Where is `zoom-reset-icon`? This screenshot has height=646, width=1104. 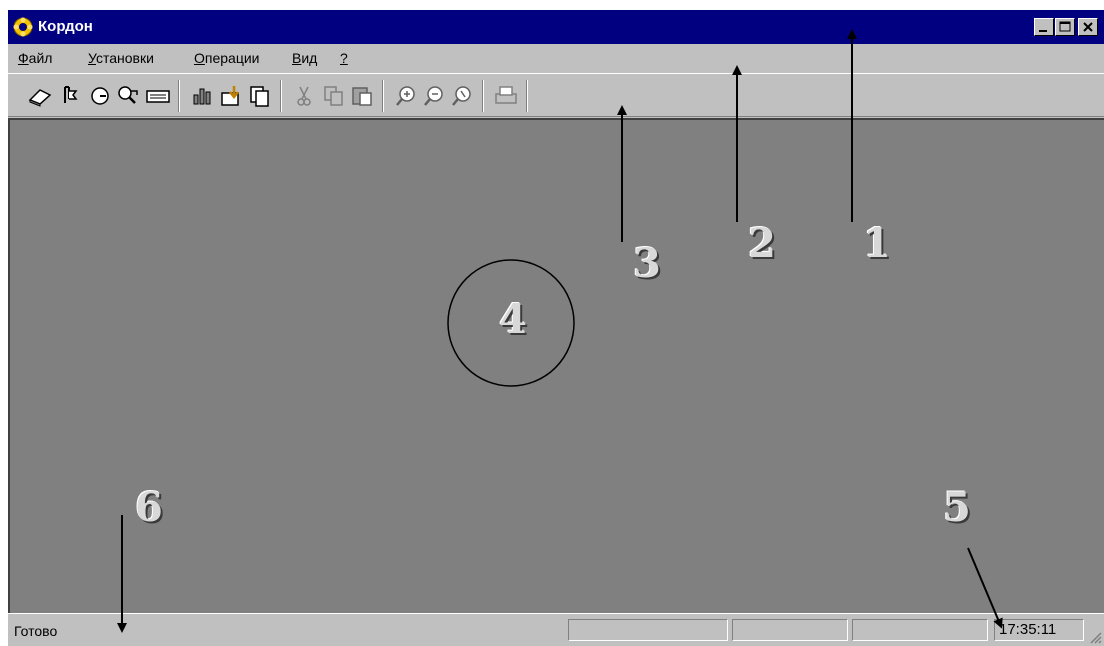
zoom-reset-icon is located at coordinates (461, 96).